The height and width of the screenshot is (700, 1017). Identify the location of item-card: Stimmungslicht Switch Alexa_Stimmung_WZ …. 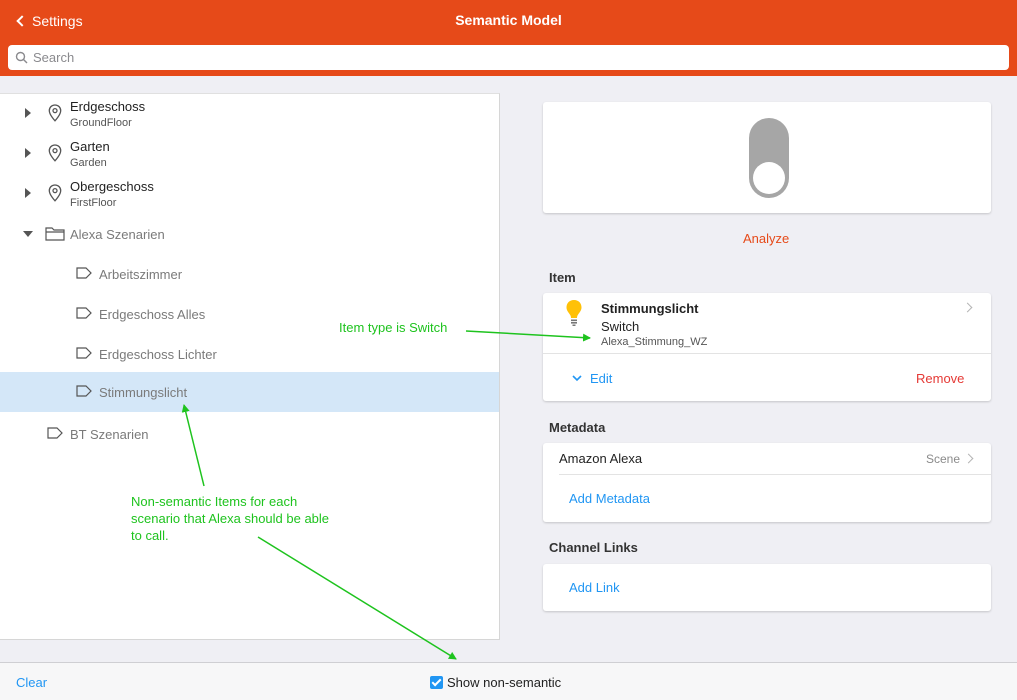
(767, 347).